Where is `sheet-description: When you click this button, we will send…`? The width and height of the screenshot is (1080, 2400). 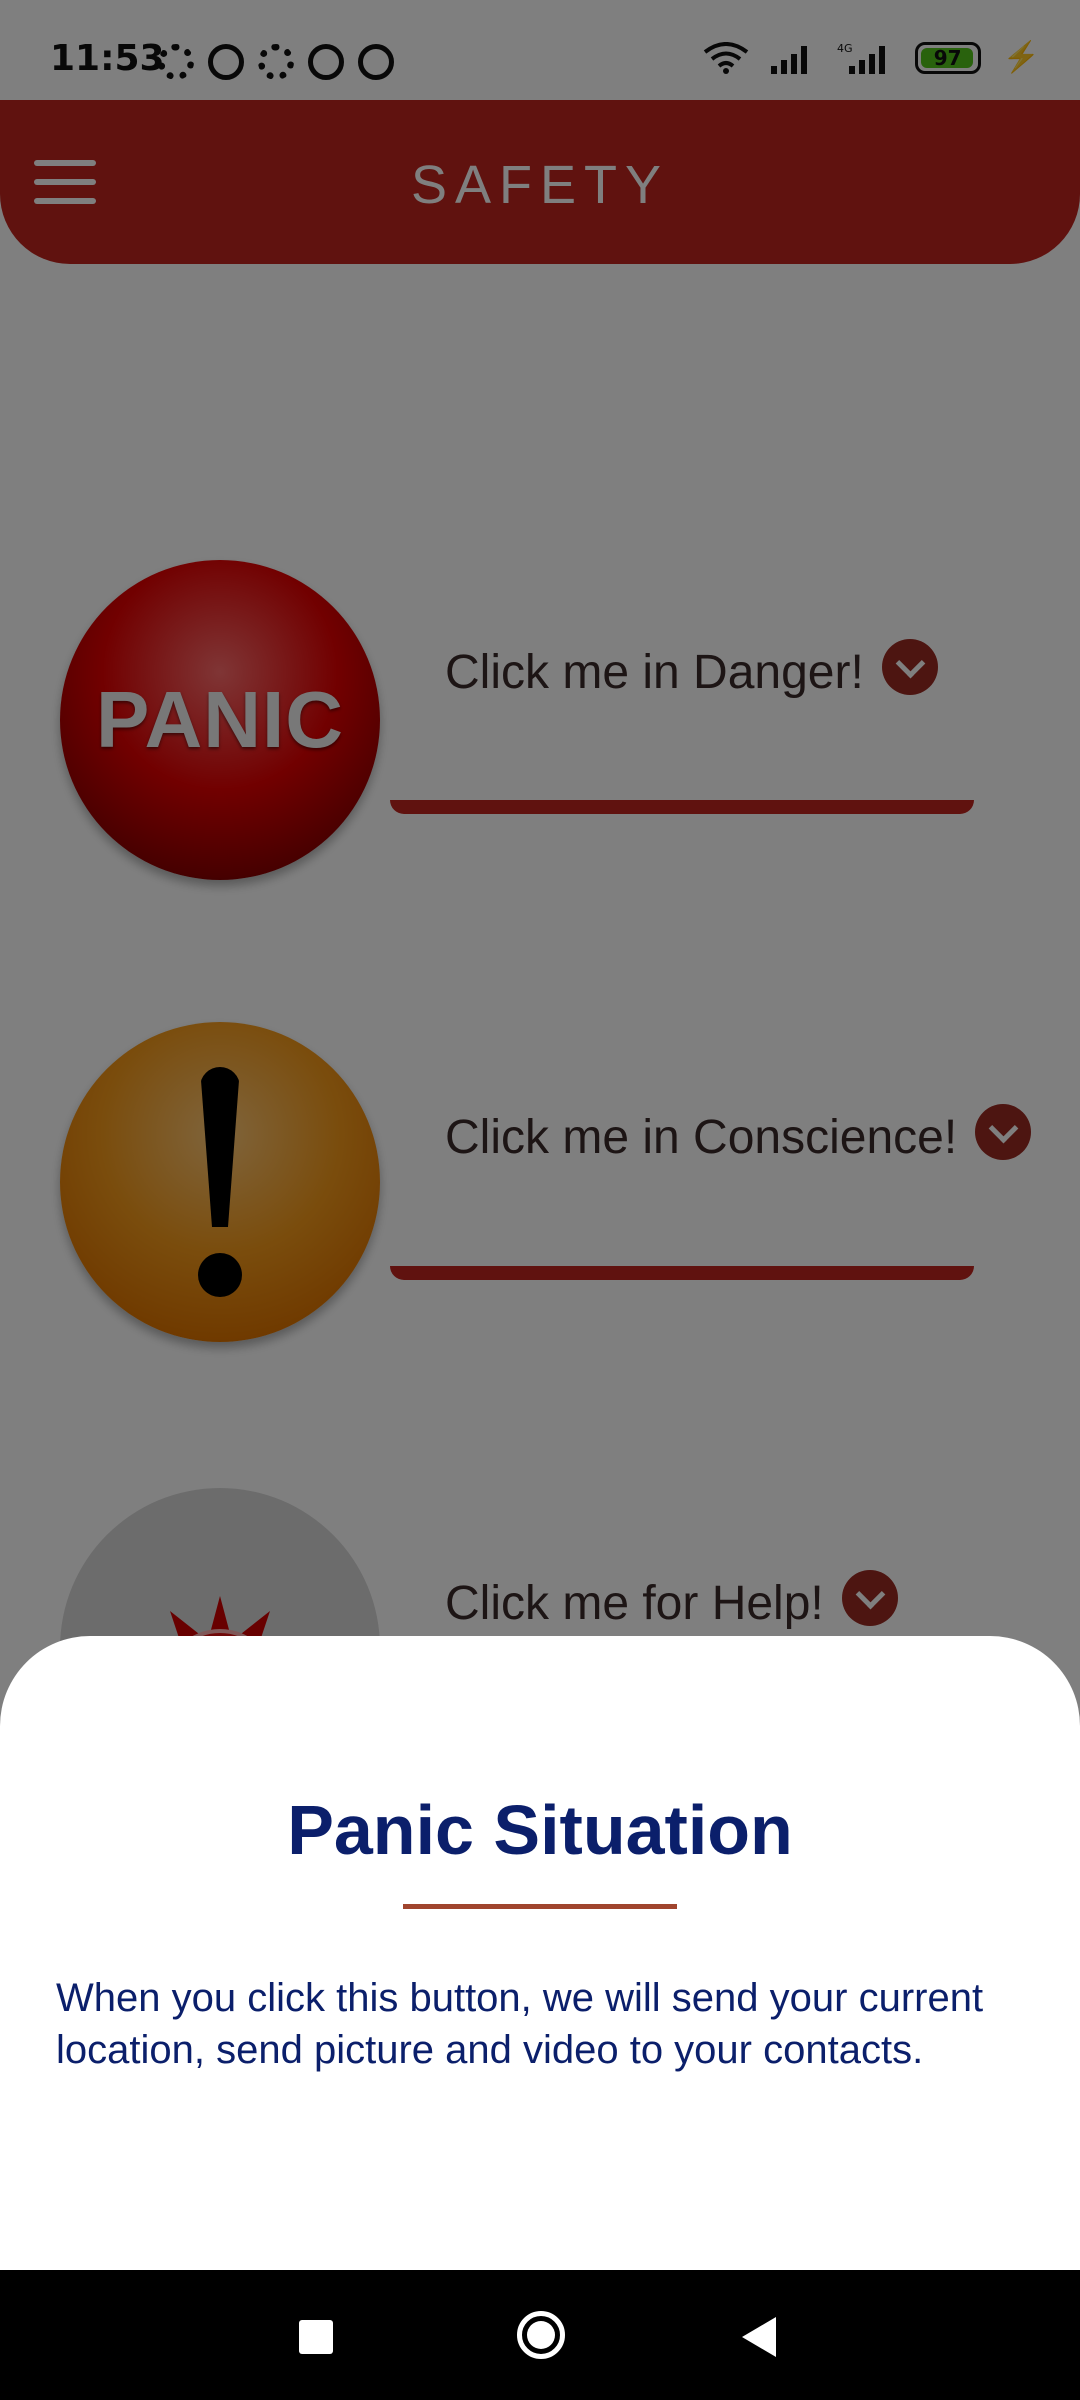 sheet-description: When you click this button, we will send… is located at coordinates (520, 2024).